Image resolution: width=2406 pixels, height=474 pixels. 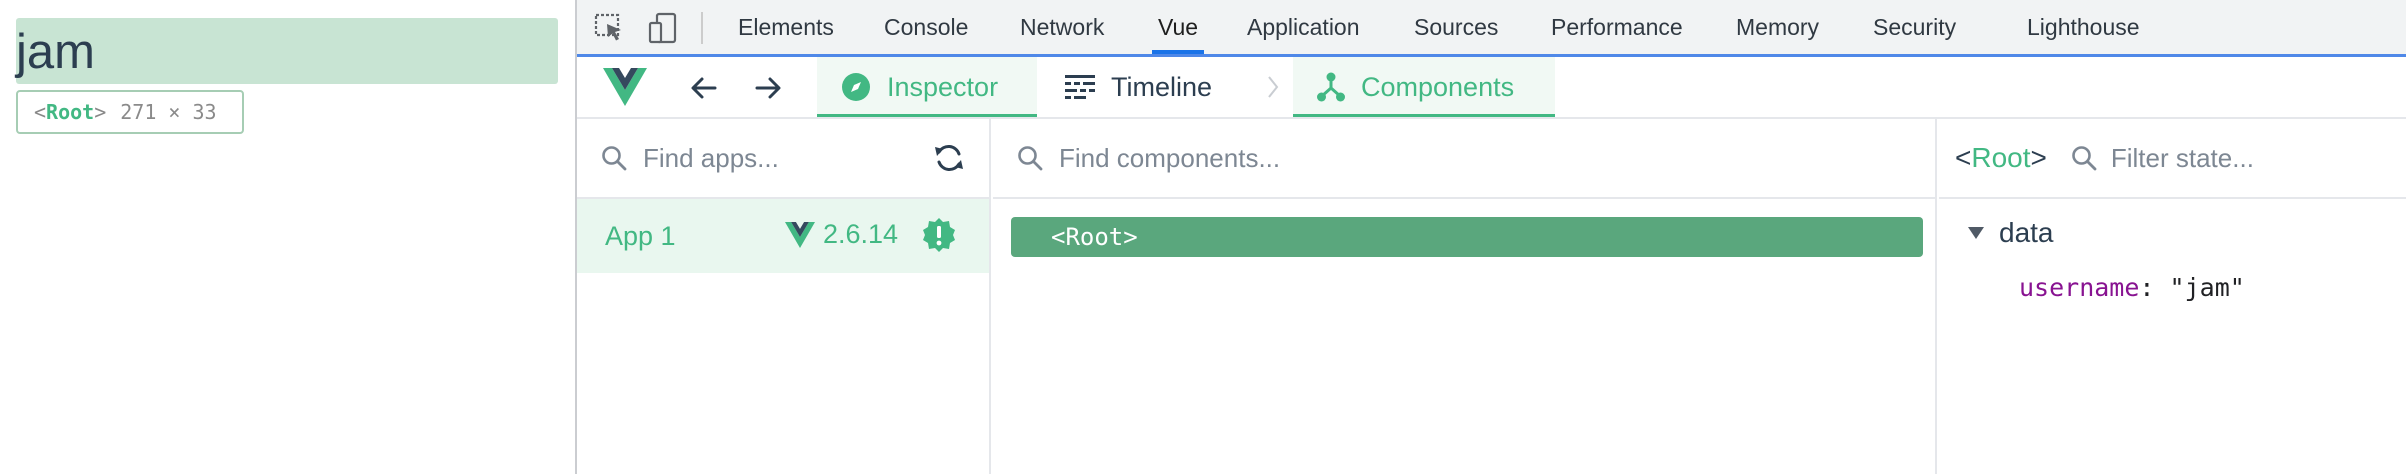 I want to click on state-component-name: Root, so click(x=2001, y=157).